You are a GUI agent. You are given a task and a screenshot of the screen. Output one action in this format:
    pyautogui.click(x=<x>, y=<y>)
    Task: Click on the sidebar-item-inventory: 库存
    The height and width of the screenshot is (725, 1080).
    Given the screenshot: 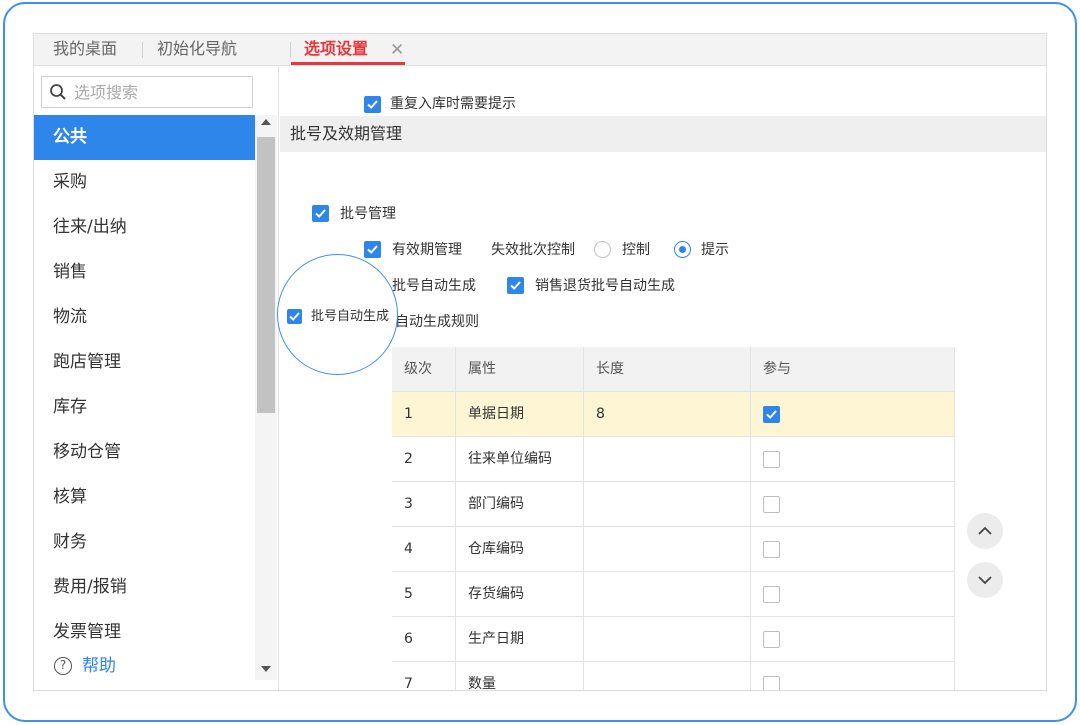 What is the action you would take?
    pyautogui.click(x=144, y=407)
    